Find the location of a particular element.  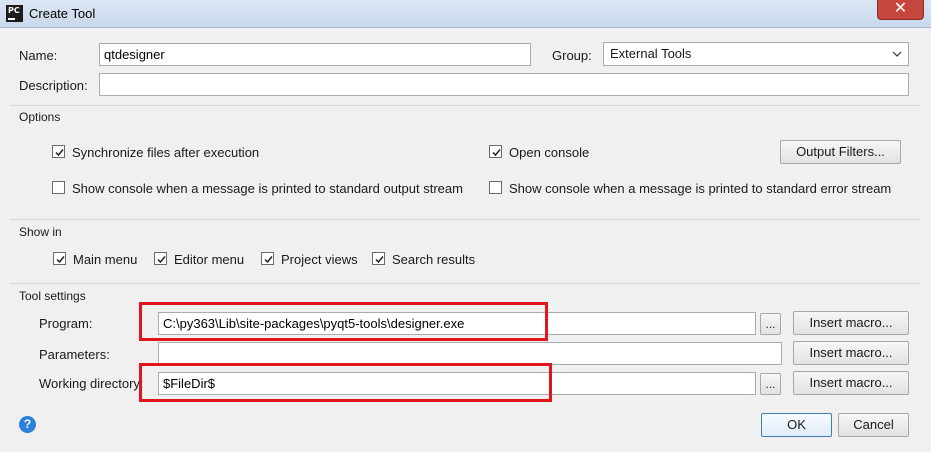

sync-files-checkbox is located at coordinates (58, 151).